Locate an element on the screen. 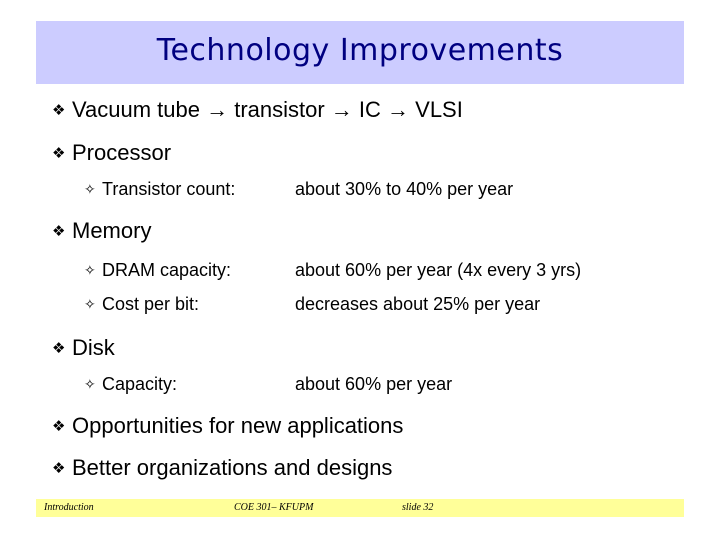 The image size is (720, 540). bullet-text: Processor is located at coordinates (122, 152).